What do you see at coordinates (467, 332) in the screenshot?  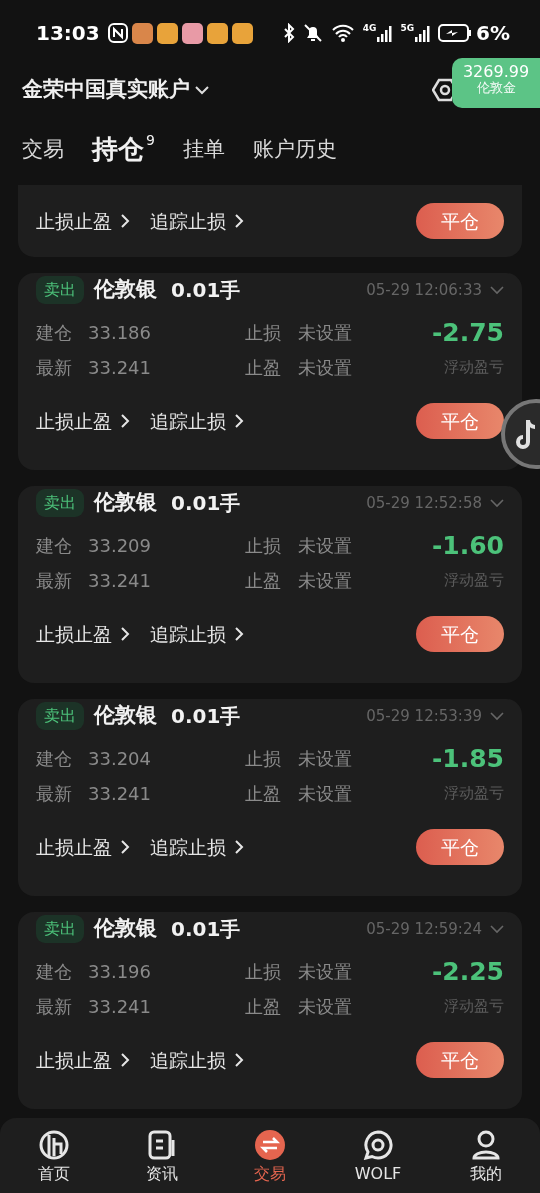 I see `profit-loss-value: -2.75` at bounding box center [467, 332].